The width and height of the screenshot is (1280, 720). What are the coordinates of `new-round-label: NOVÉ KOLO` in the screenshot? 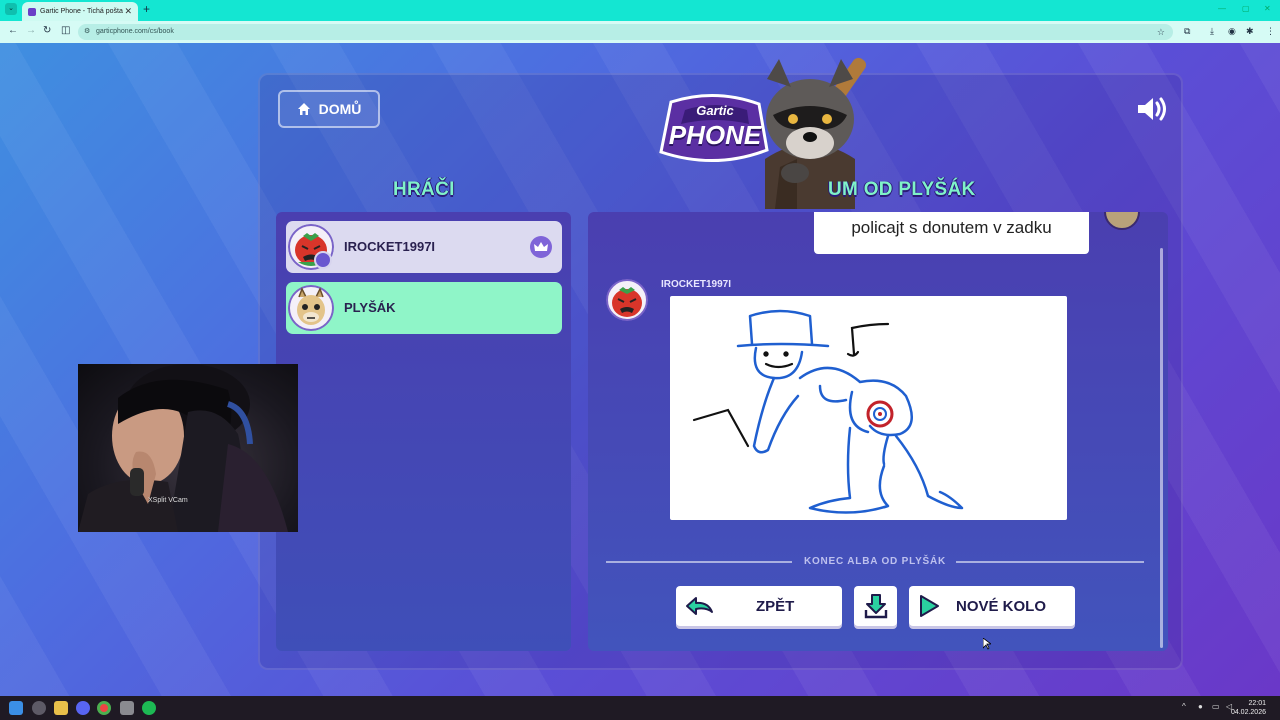 It's located at (1001, 606).